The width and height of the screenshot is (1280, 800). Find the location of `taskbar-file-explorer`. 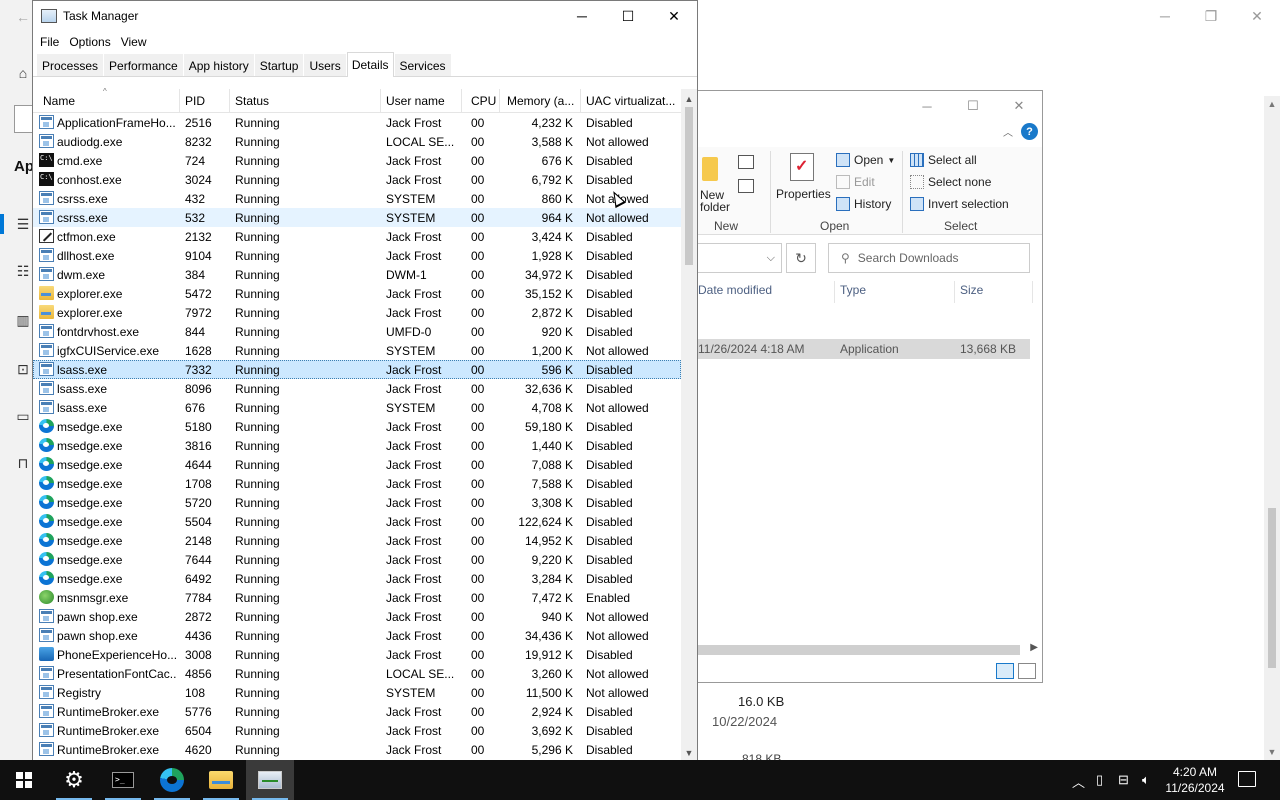

taskbar-file-explorer is located at coordinates (221, 780).